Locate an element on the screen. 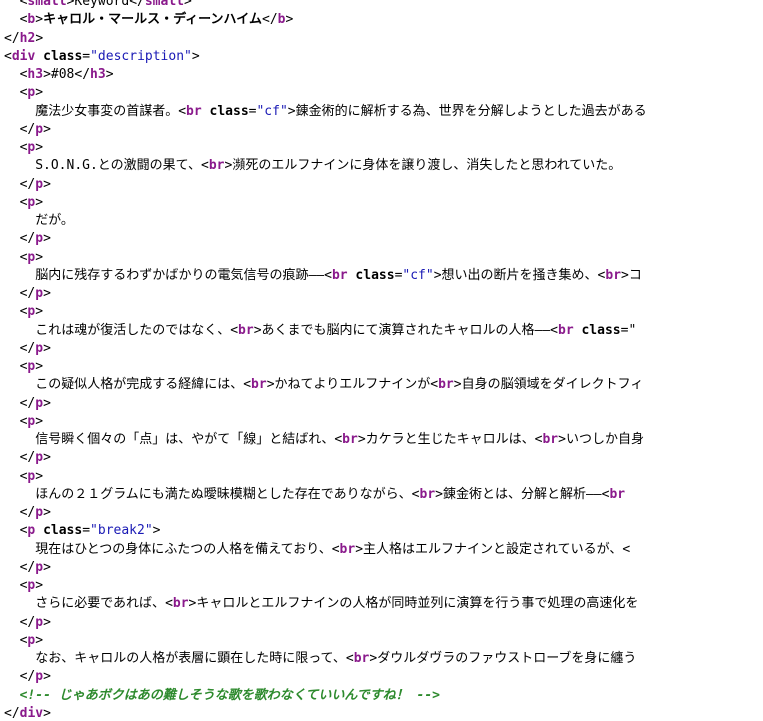  code-token-txt: #08 is located at coordinates (62, 74).